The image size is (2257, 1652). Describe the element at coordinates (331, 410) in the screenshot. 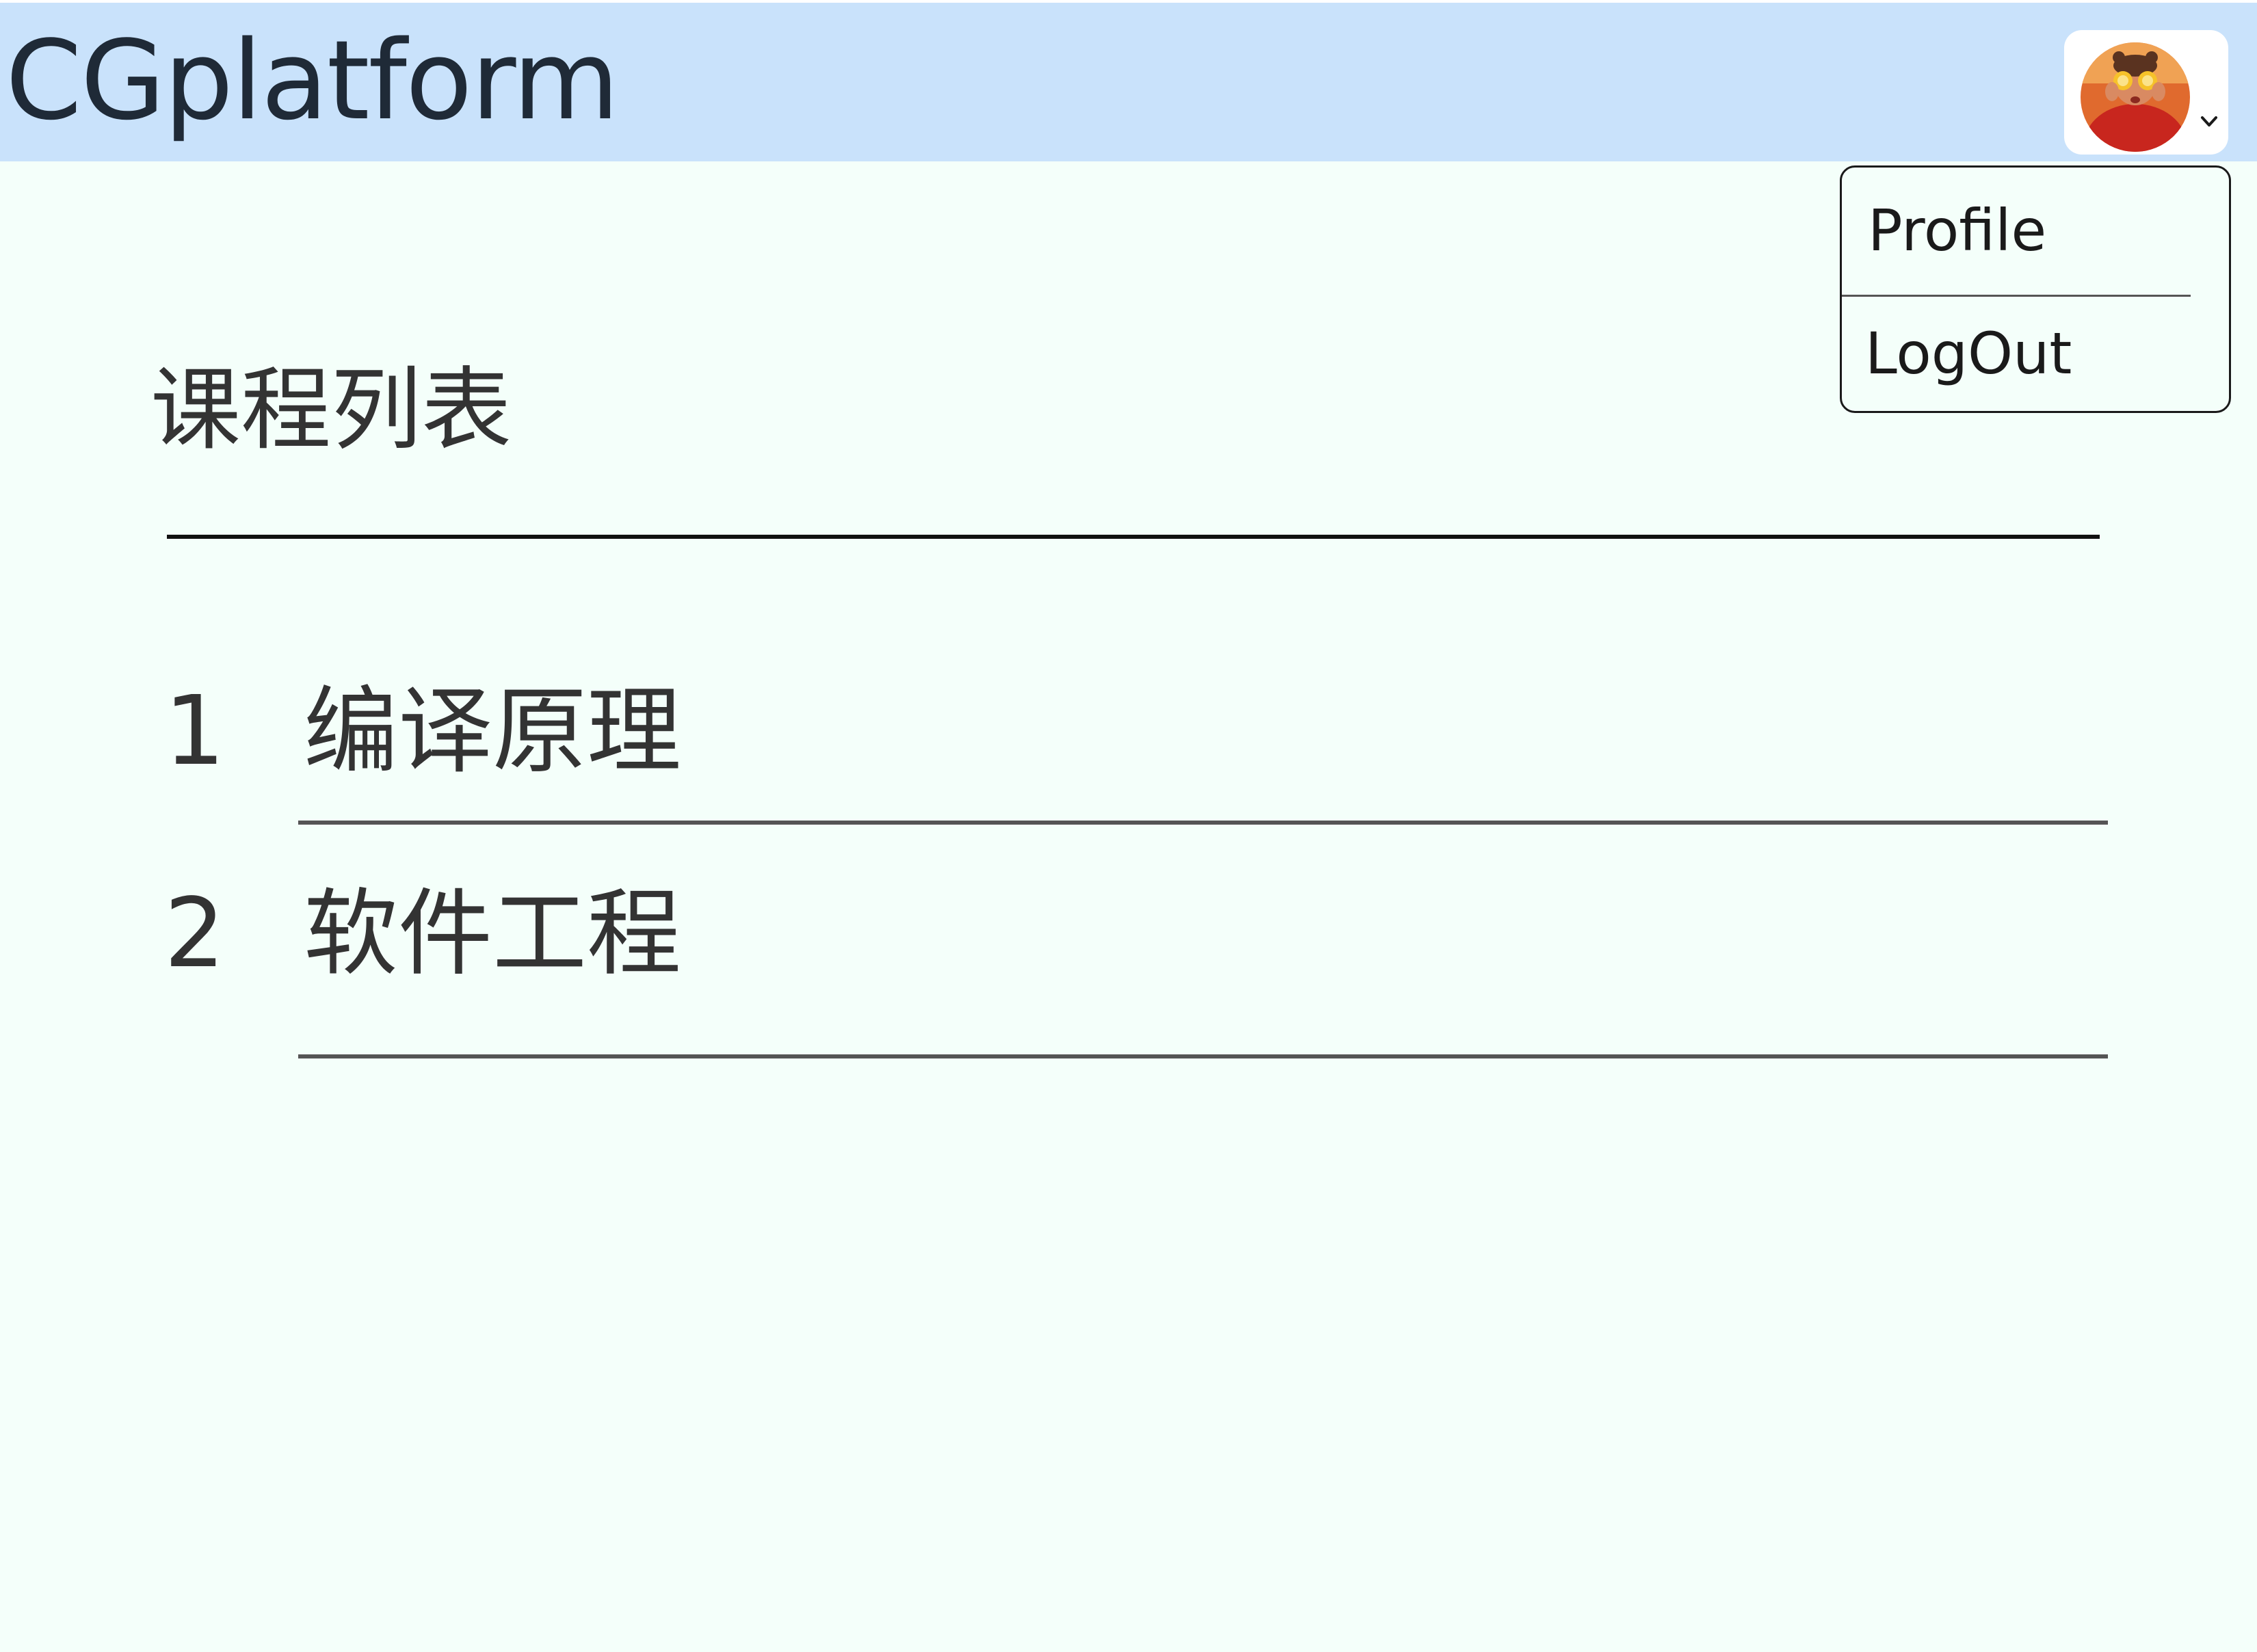

I see `page-title: 课程列表` at that location.